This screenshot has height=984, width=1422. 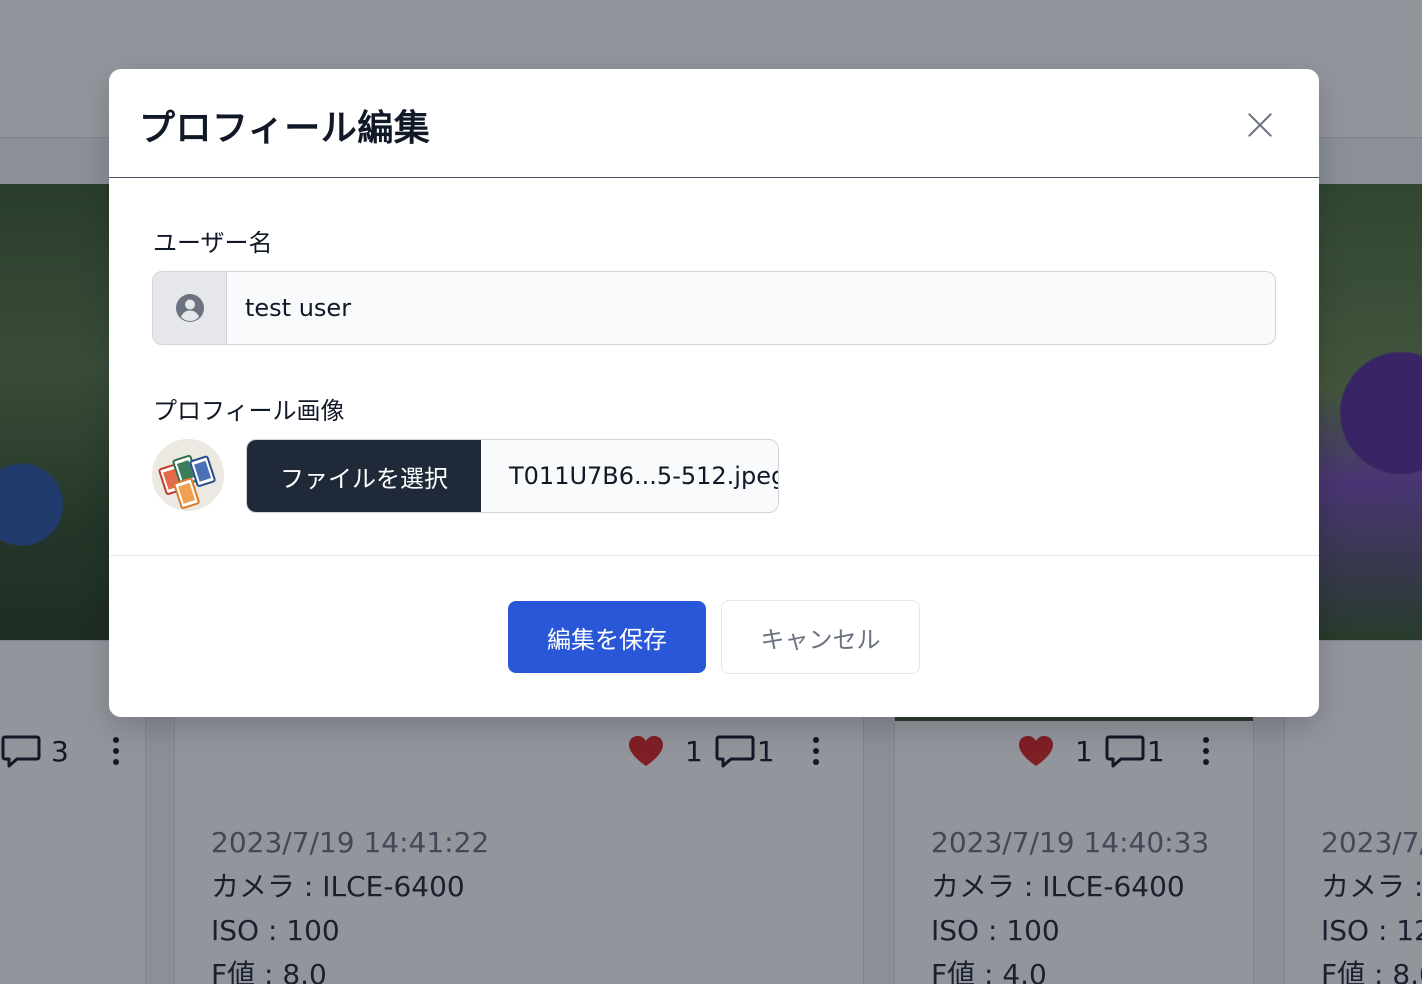 What do you see at coordinates (820, 637) in the screenshot?
I see `cancel-button: キャンセル` at bounding box center [820, 637].